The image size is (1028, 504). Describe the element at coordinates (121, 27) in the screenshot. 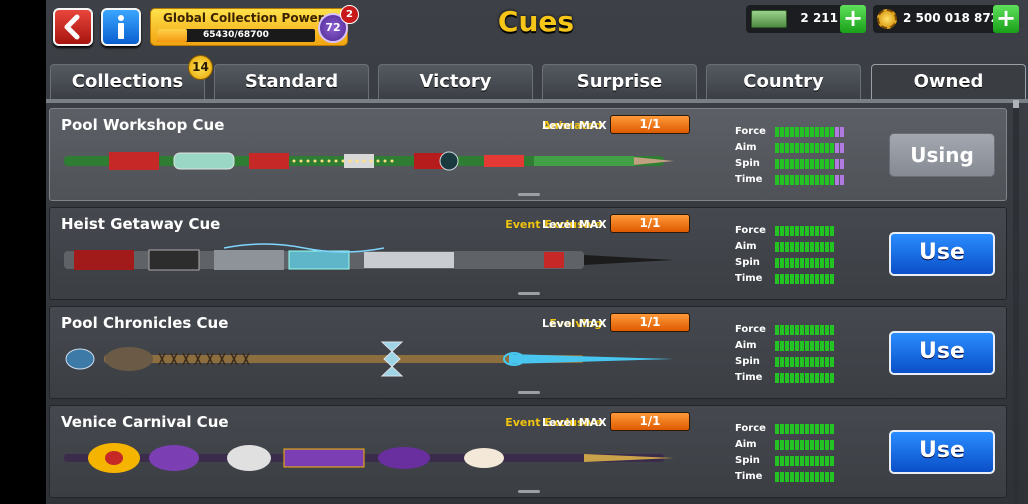

I see `info-button` at that location.